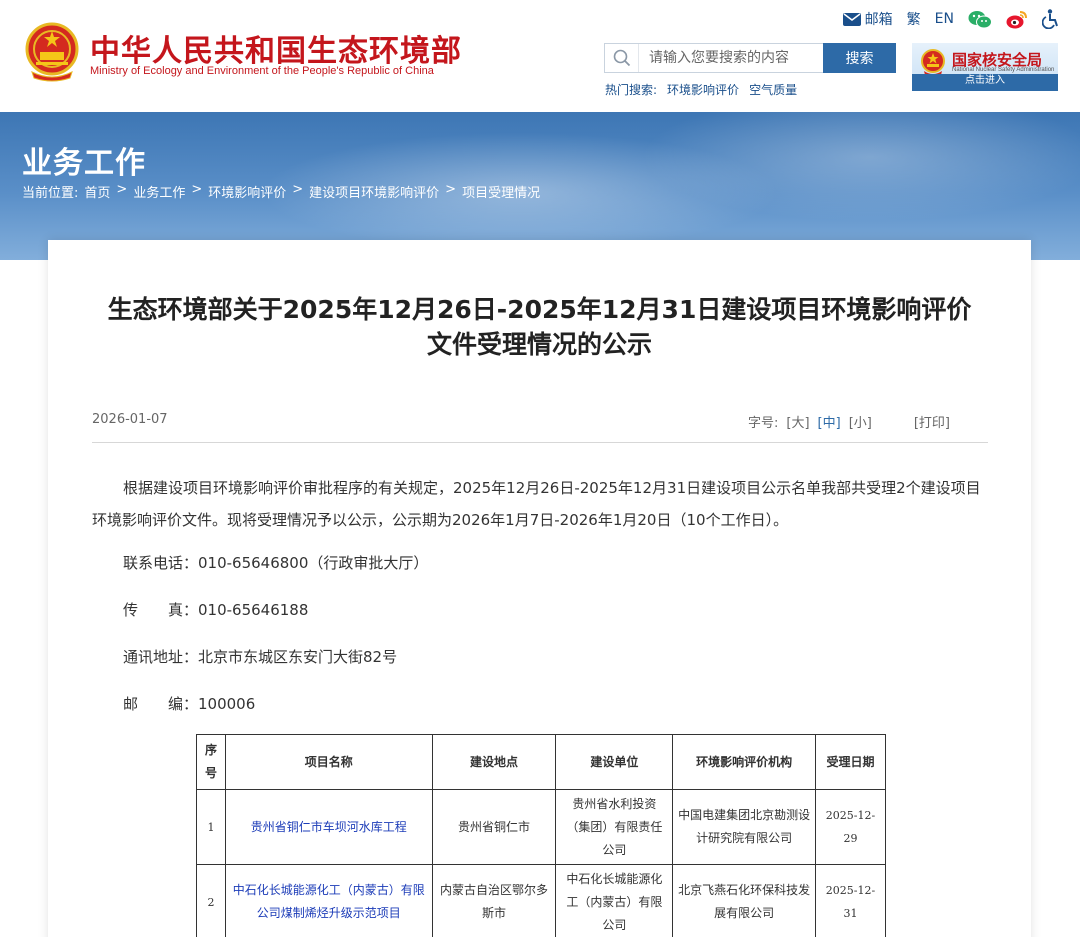 The image size is (1080, 937). What do you see at coordinates (744, 900) in the screenshot?
I see `eia-agency: 北京飞燕石化环保科技发展有限公司` at bounding box center [744, 900].